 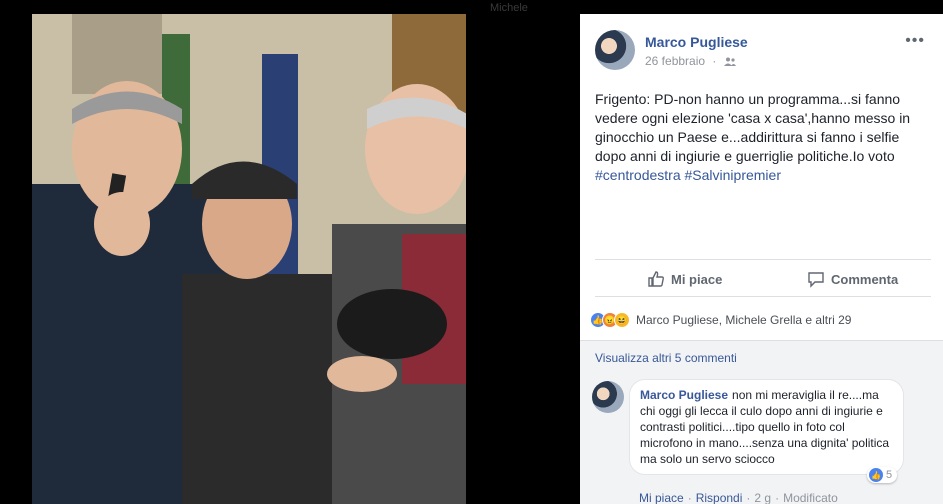 I want to click on post-meta: 26 febbraio ·, so click(x=690, y=61).